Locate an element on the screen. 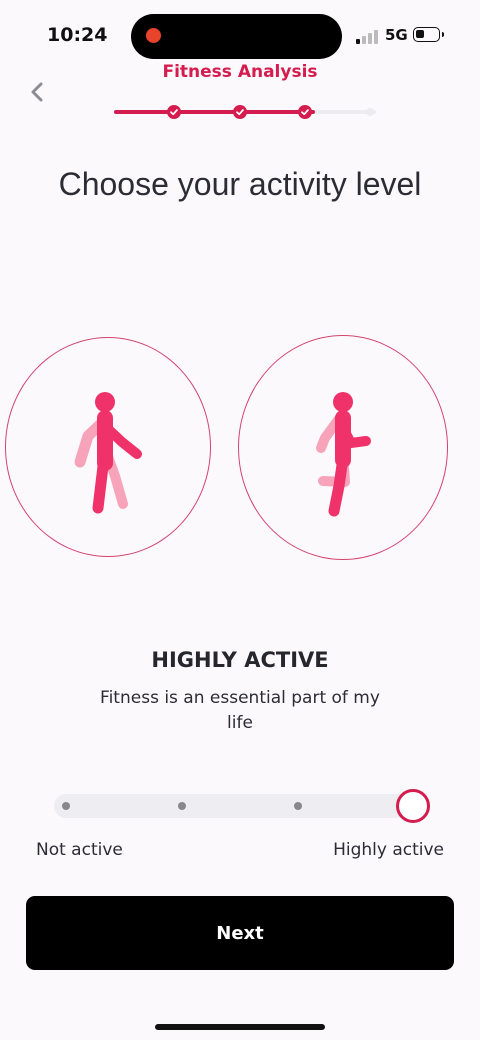 The width and height of the screenshot is (480, 1040). running-person-icon is located at coordinates (343, 454).